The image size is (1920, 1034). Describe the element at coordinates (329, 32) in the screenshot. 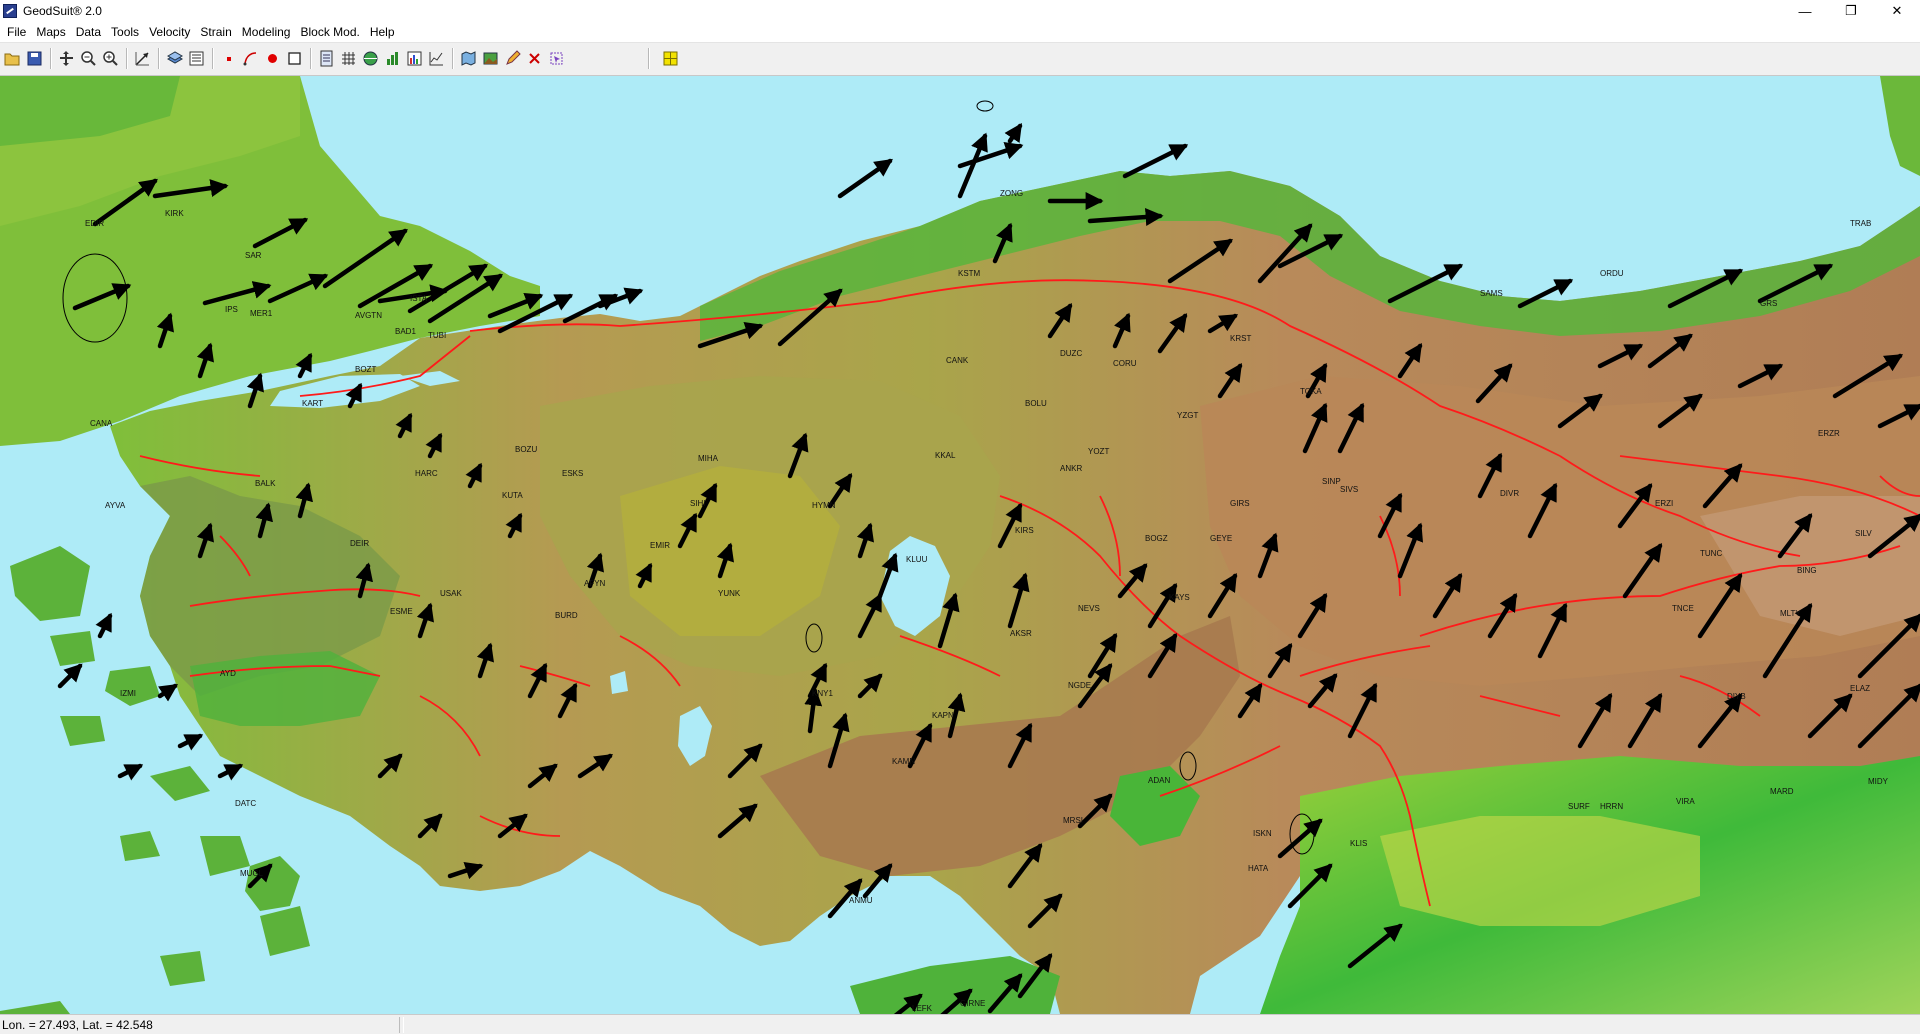

I see `menu-block-mod: Block Mod.` at that location.